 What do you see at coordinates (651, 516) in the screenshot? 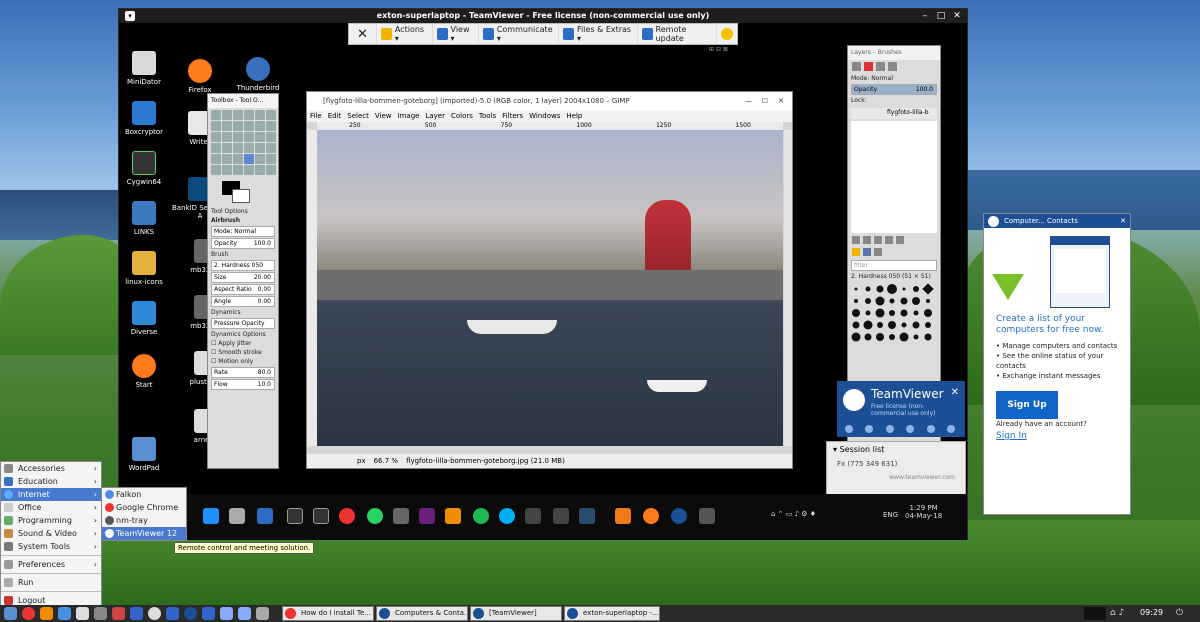
I see `firefox-icon` at bounding box center [651, 516].